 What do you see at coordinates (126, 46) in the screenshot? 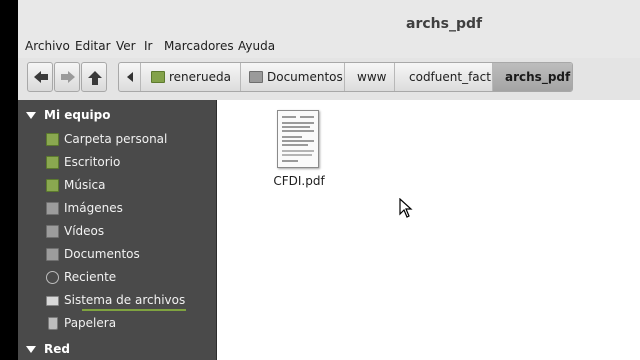
I see `menu-ver: Ver` at bounding box center [126, 46].